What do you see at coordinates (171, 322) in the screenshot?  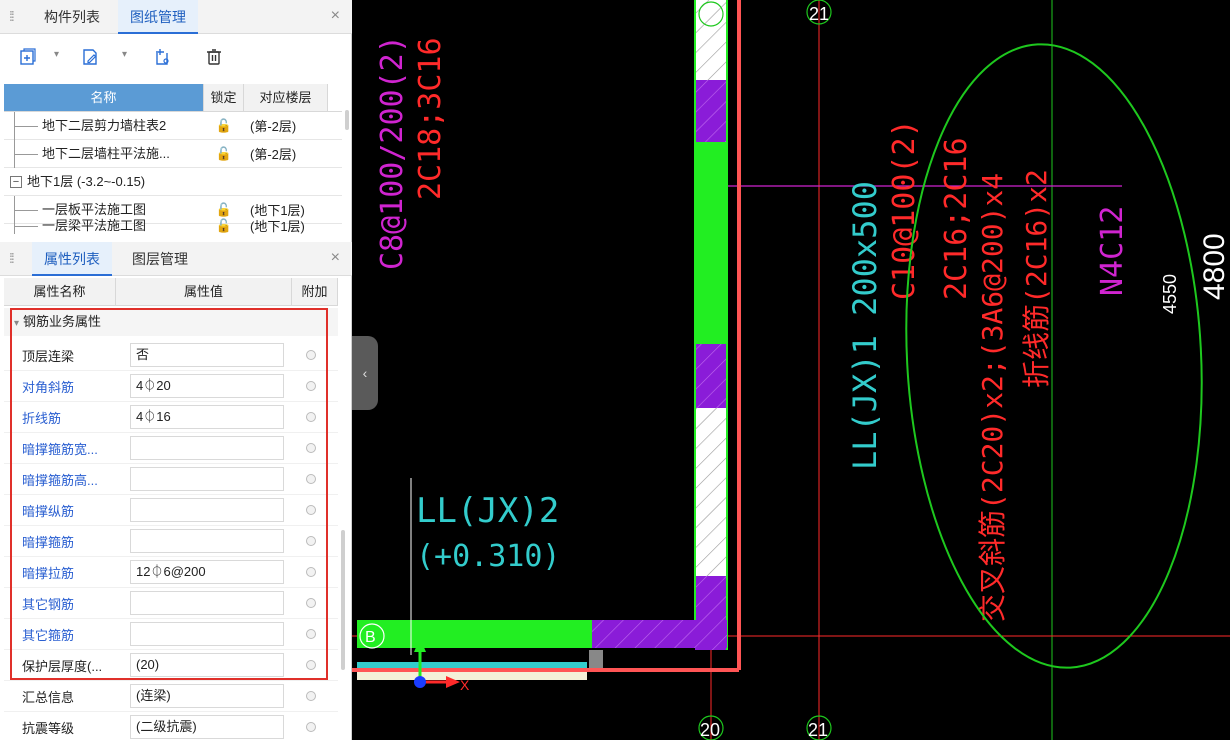 I see `property-group-rebar: ▾ 钢筋业务属性` at bounding box center [171, 322].